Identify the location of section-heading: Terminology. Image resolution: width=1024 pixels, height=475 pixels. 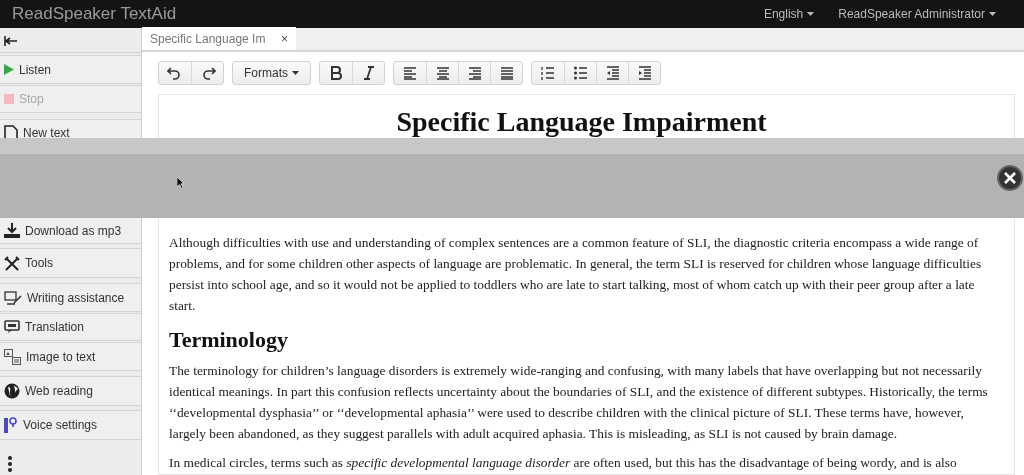
(229, 340).